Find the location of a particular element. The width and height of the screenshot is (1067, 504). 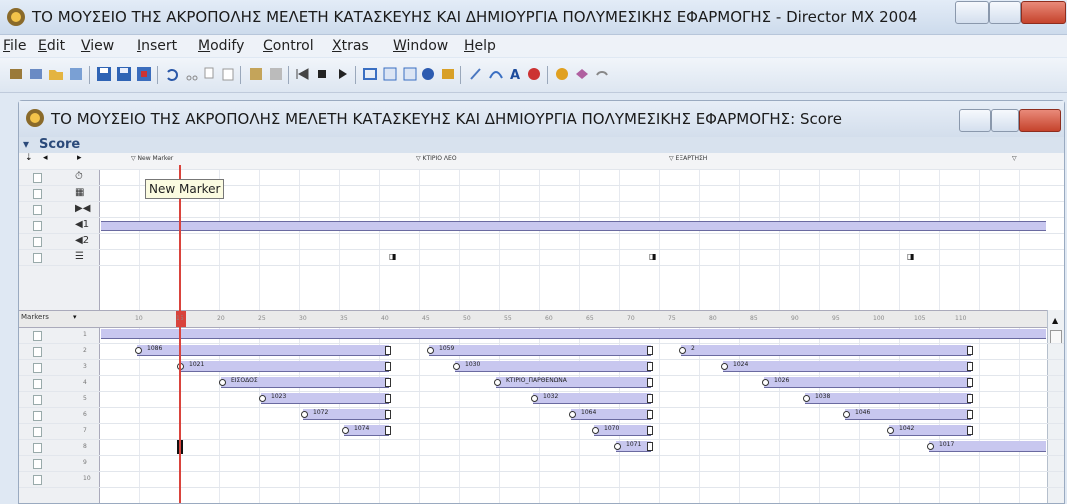

maximize-button is located at coordinates (1005, 12).